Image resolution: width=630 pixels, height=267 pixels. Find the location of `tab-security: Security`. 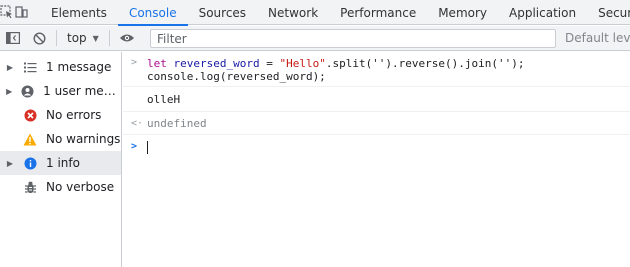

tab-security: Security is located at coordinates (608, 12).